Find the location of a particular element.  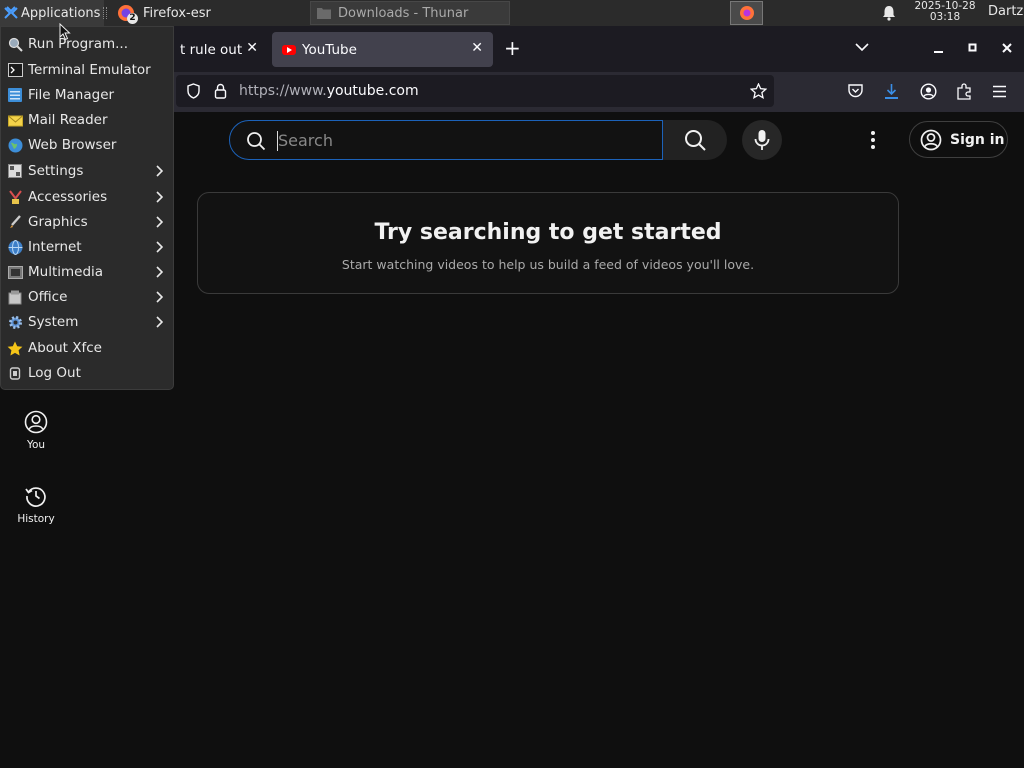

globe-icon is located at coordinates (15, 145).